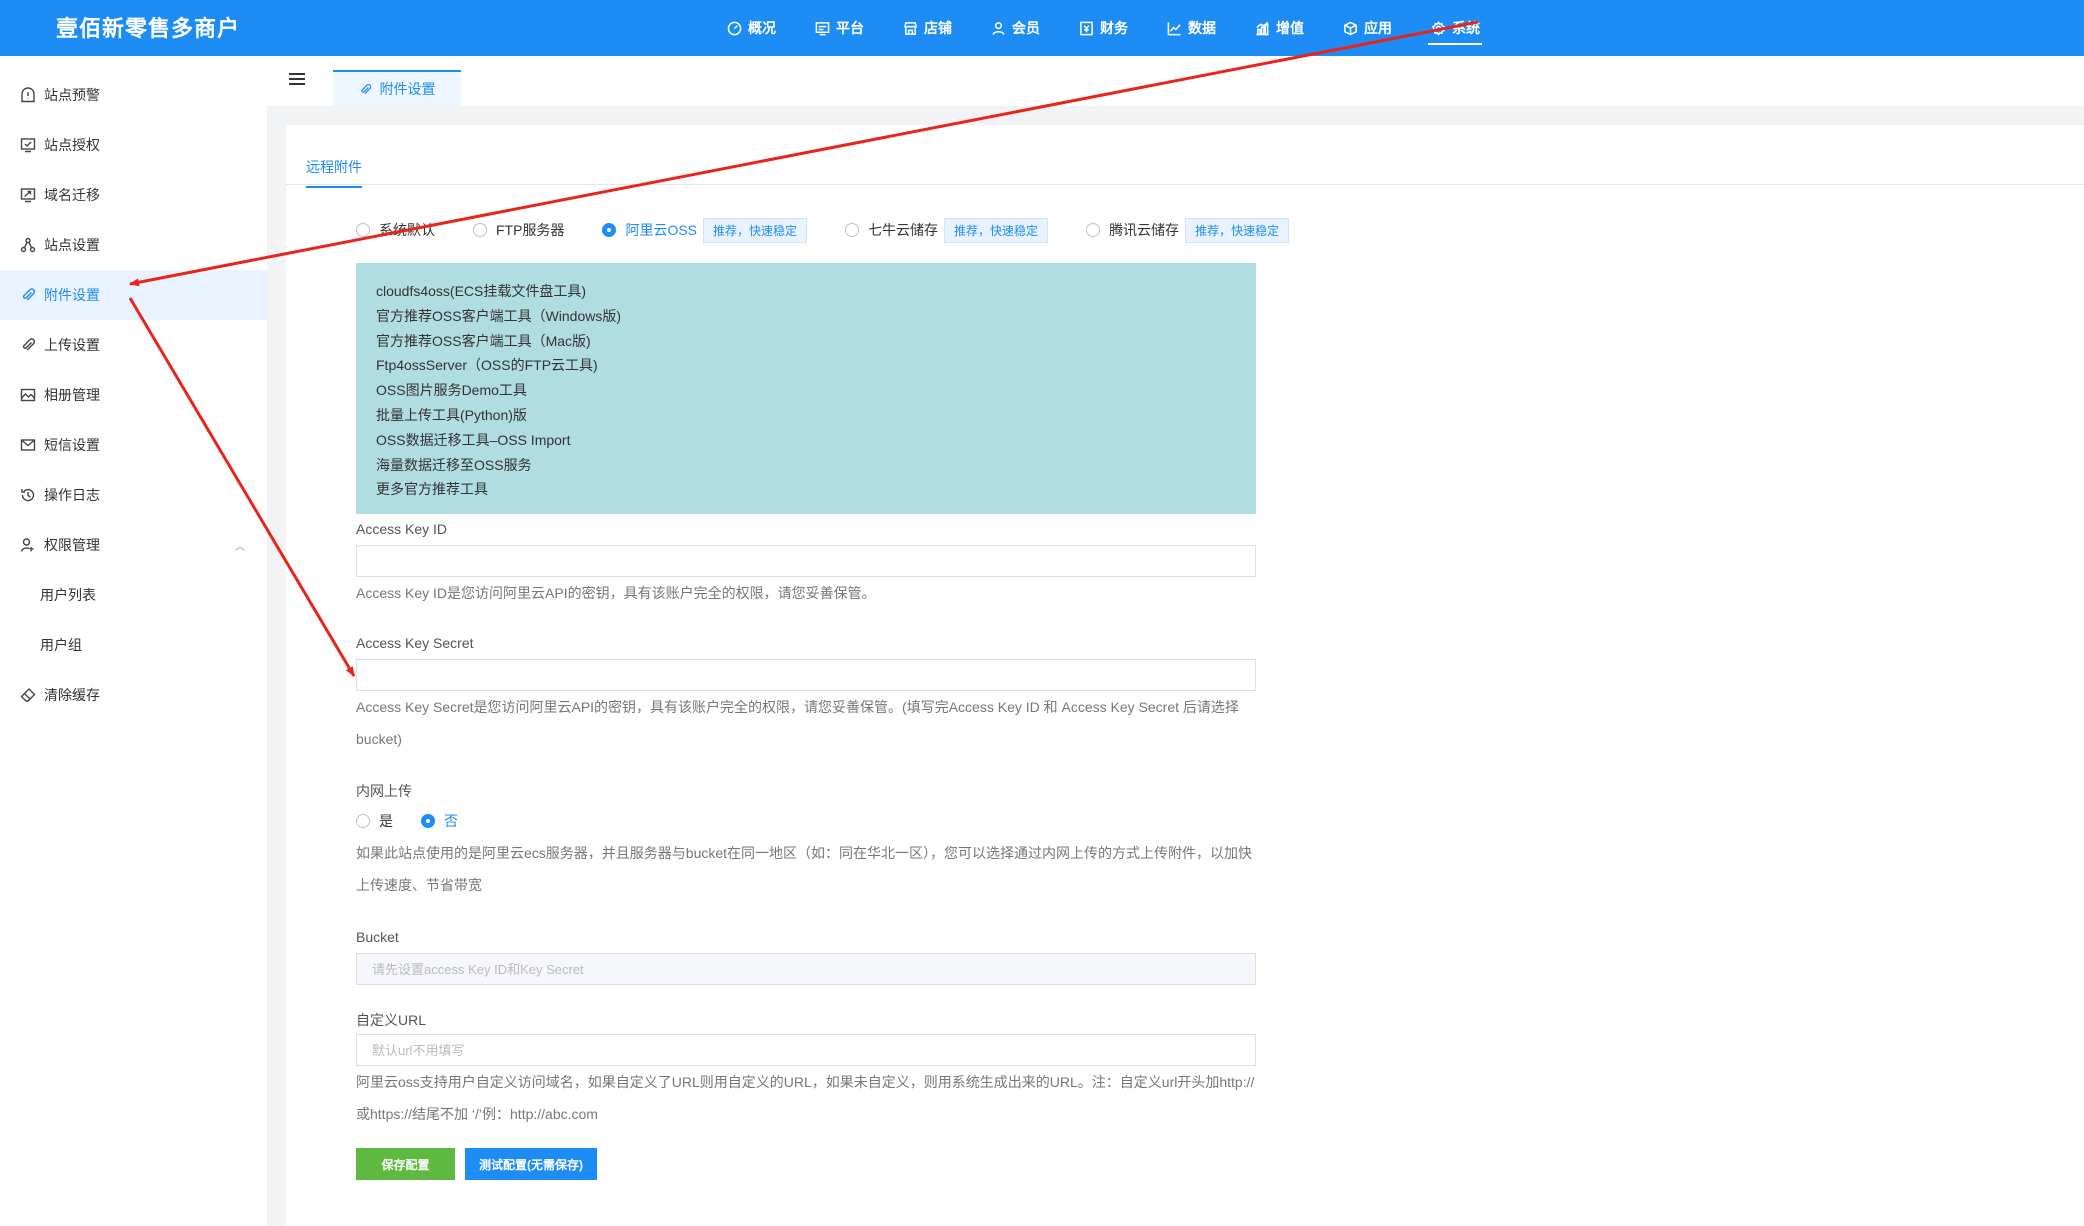  I want to click on line-chart-icon, so click(1174, 28).